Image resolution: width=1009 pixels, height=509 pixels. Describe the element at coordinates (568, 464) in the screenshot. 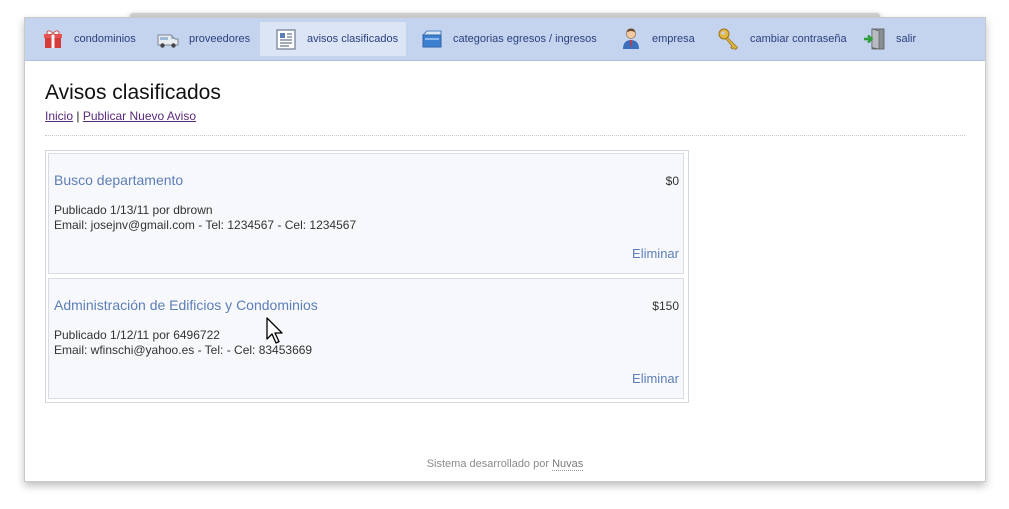

I see `footer-nuvas-link: Nuvas` at that location.